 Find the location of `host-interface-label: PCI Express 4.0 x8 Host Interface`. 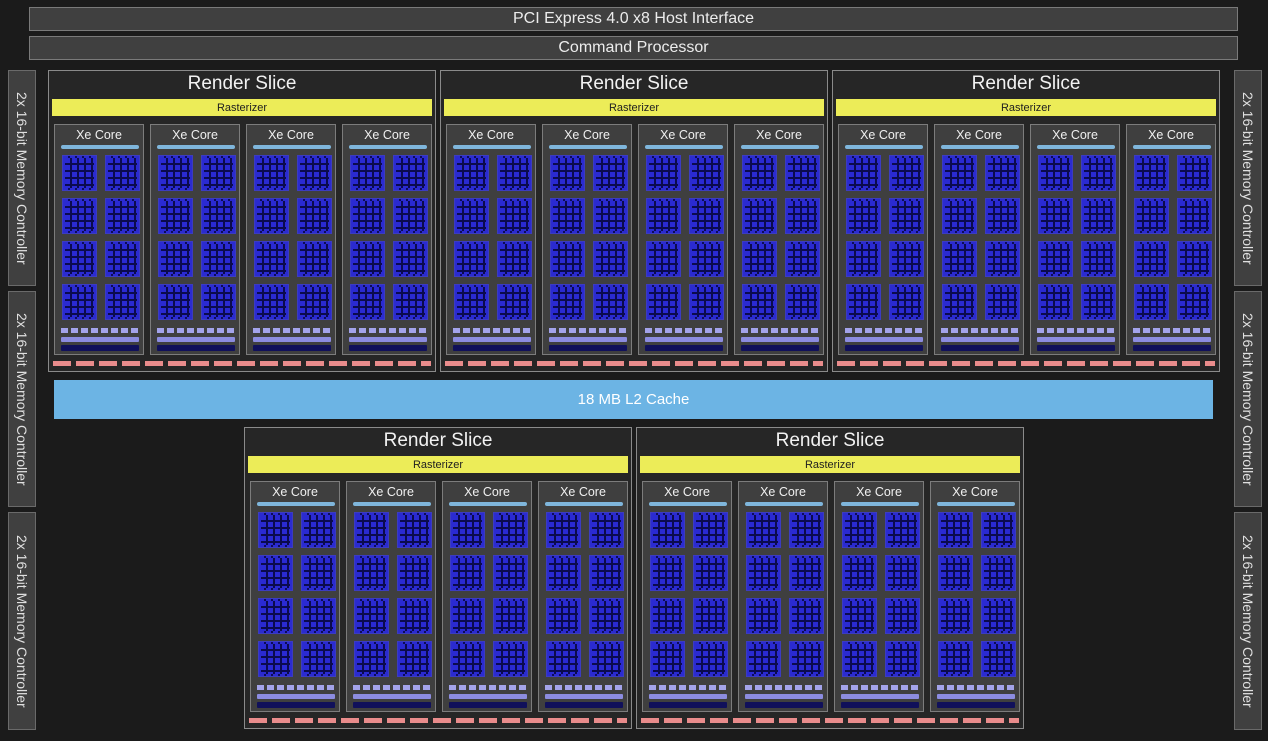

host-interface-label: PCI Express 4.0 x8 Host Interface is located at coordinates (633, 18).